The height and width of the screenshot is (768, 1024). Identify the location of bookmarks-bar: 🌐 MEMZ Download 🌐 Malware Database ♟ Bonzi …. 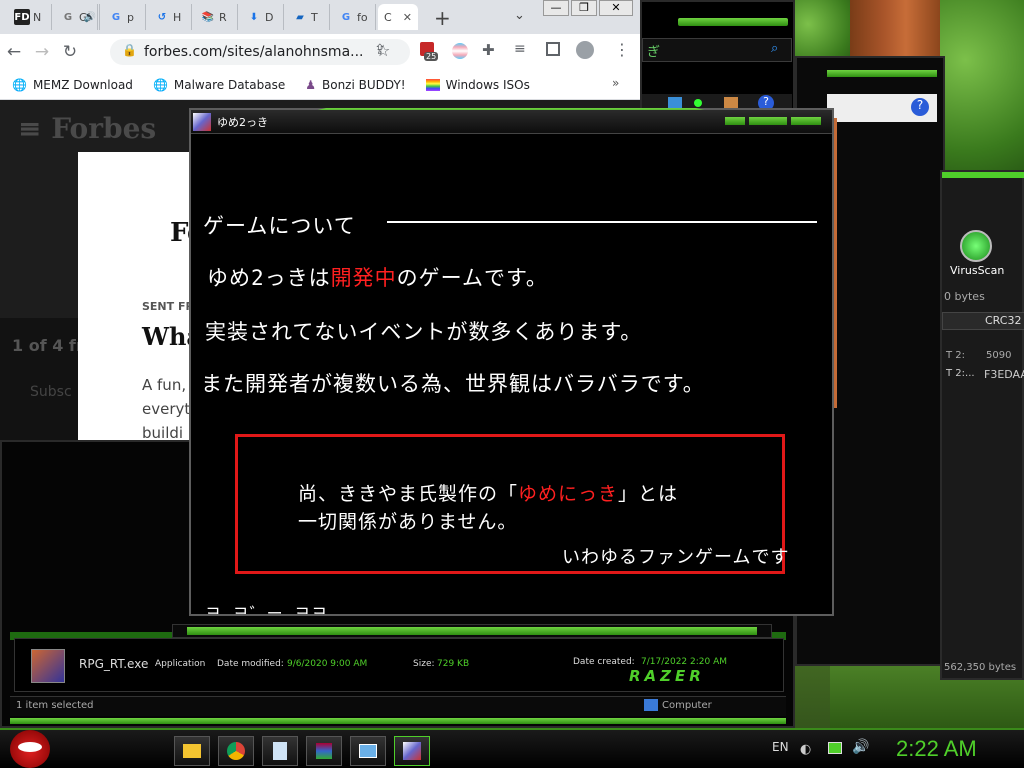
(320, 85).